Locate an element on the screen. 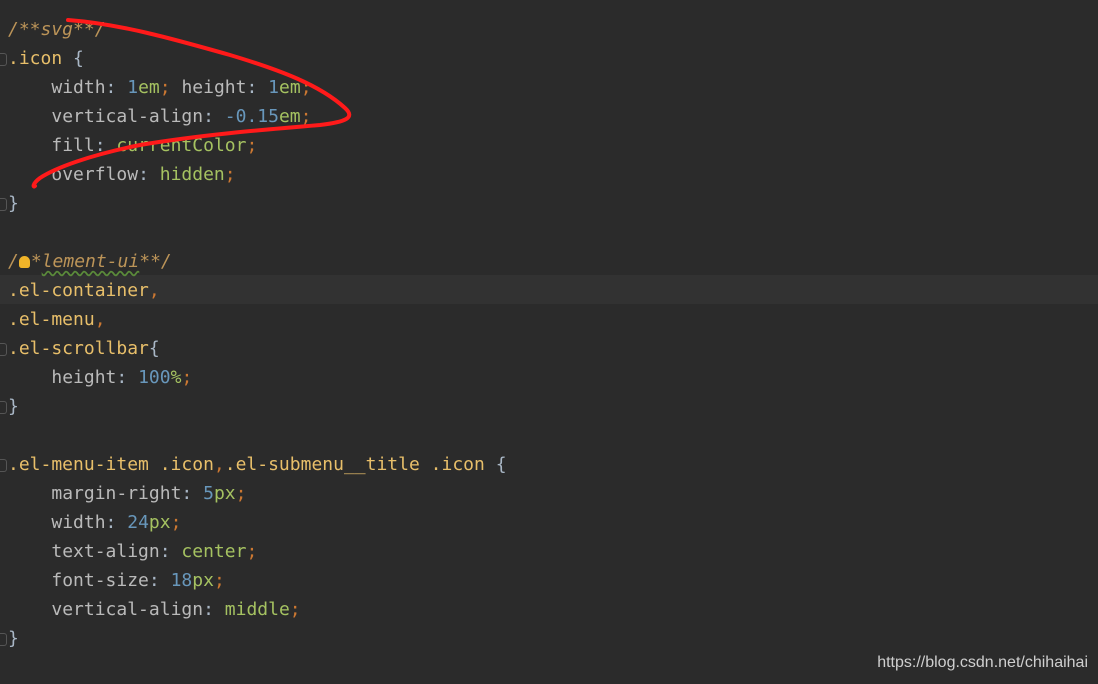 Image resolution: width=1098 pixels, height=684 pixels. annotation-stroke is located at coordinates (191, 103).